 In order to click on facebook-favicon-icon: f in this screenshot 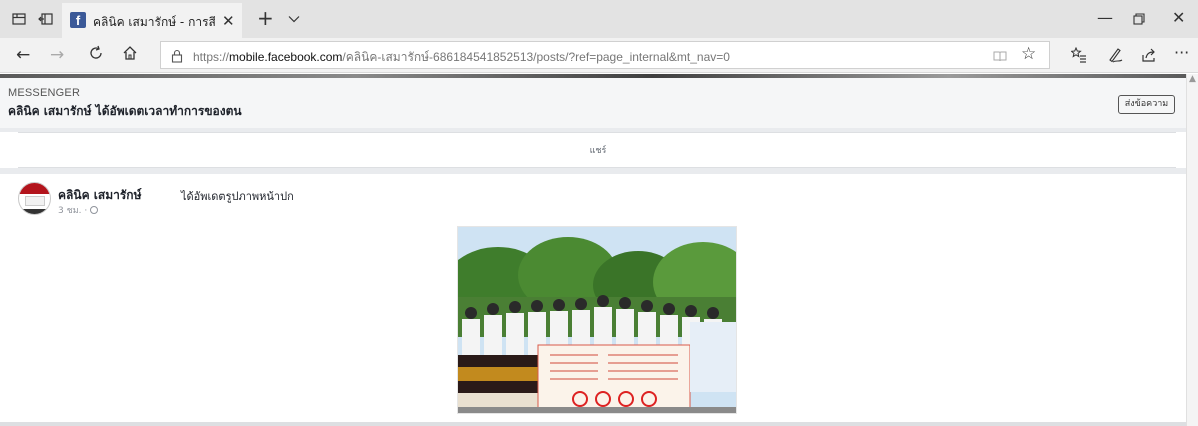, I will do `click(78, 20)`.